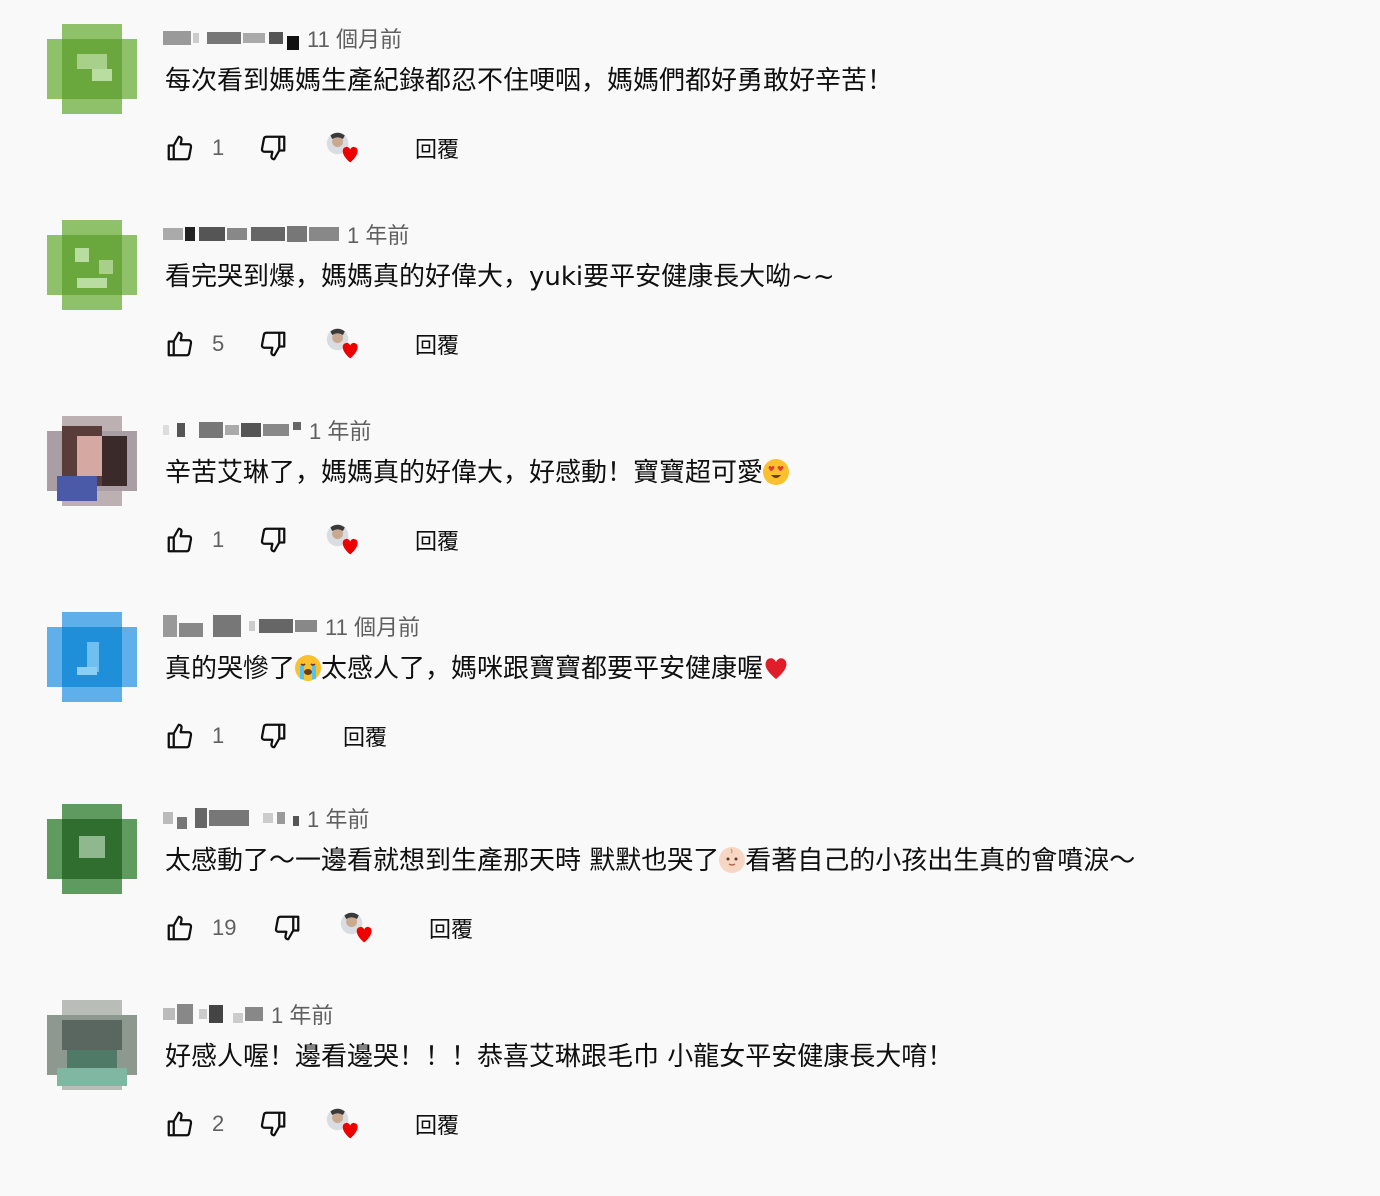 Image resolution: width=1380 pixels, height=1196 pixels. I want to click on red-heart-emoji, so click(776, 668).